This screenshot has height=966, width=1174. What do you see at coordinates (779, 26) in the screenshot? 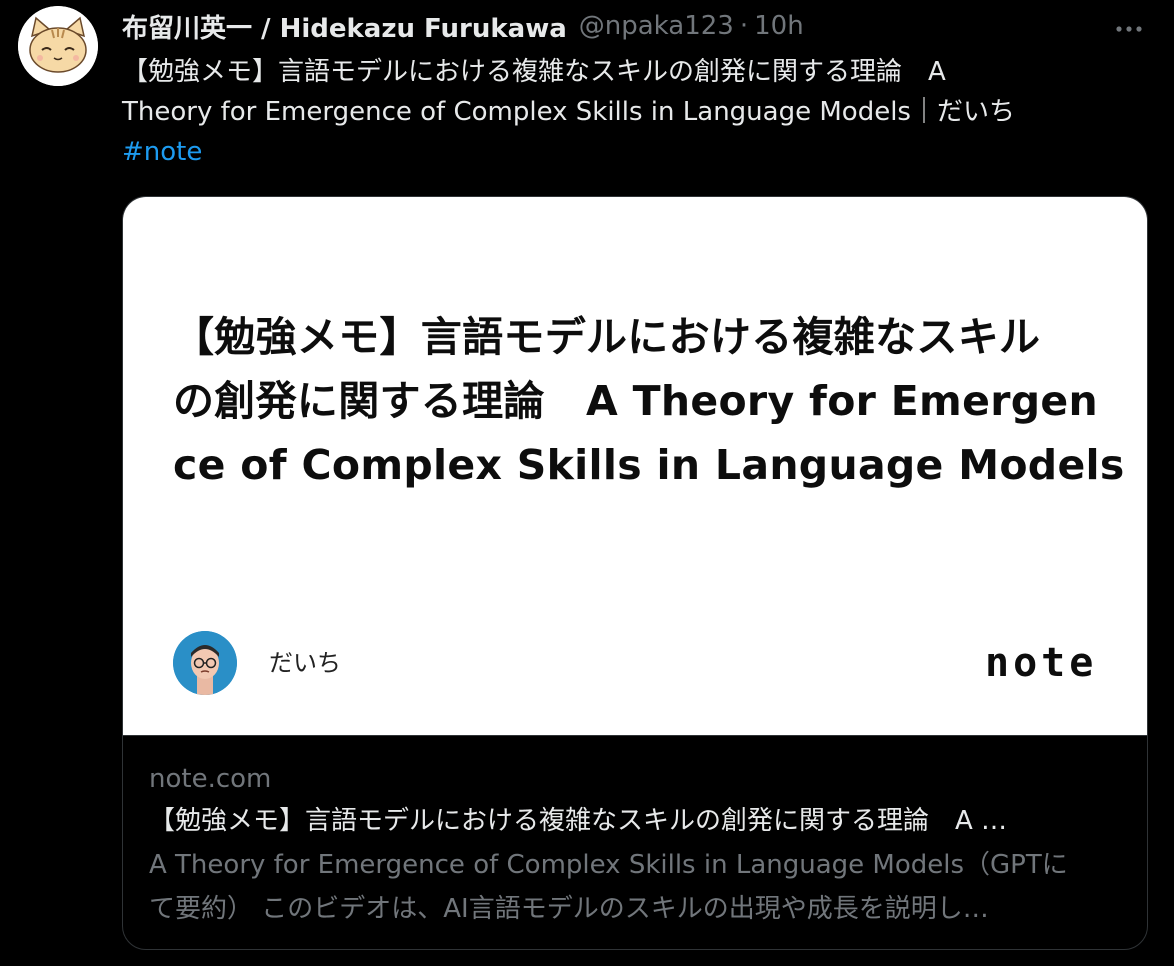
I see `tweet-timestamp: 10h` at bounding box center [779, 26].